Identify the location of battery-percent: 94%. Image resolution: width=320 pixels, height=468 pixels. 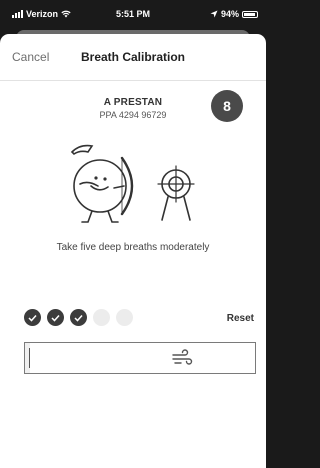
(229, 14).